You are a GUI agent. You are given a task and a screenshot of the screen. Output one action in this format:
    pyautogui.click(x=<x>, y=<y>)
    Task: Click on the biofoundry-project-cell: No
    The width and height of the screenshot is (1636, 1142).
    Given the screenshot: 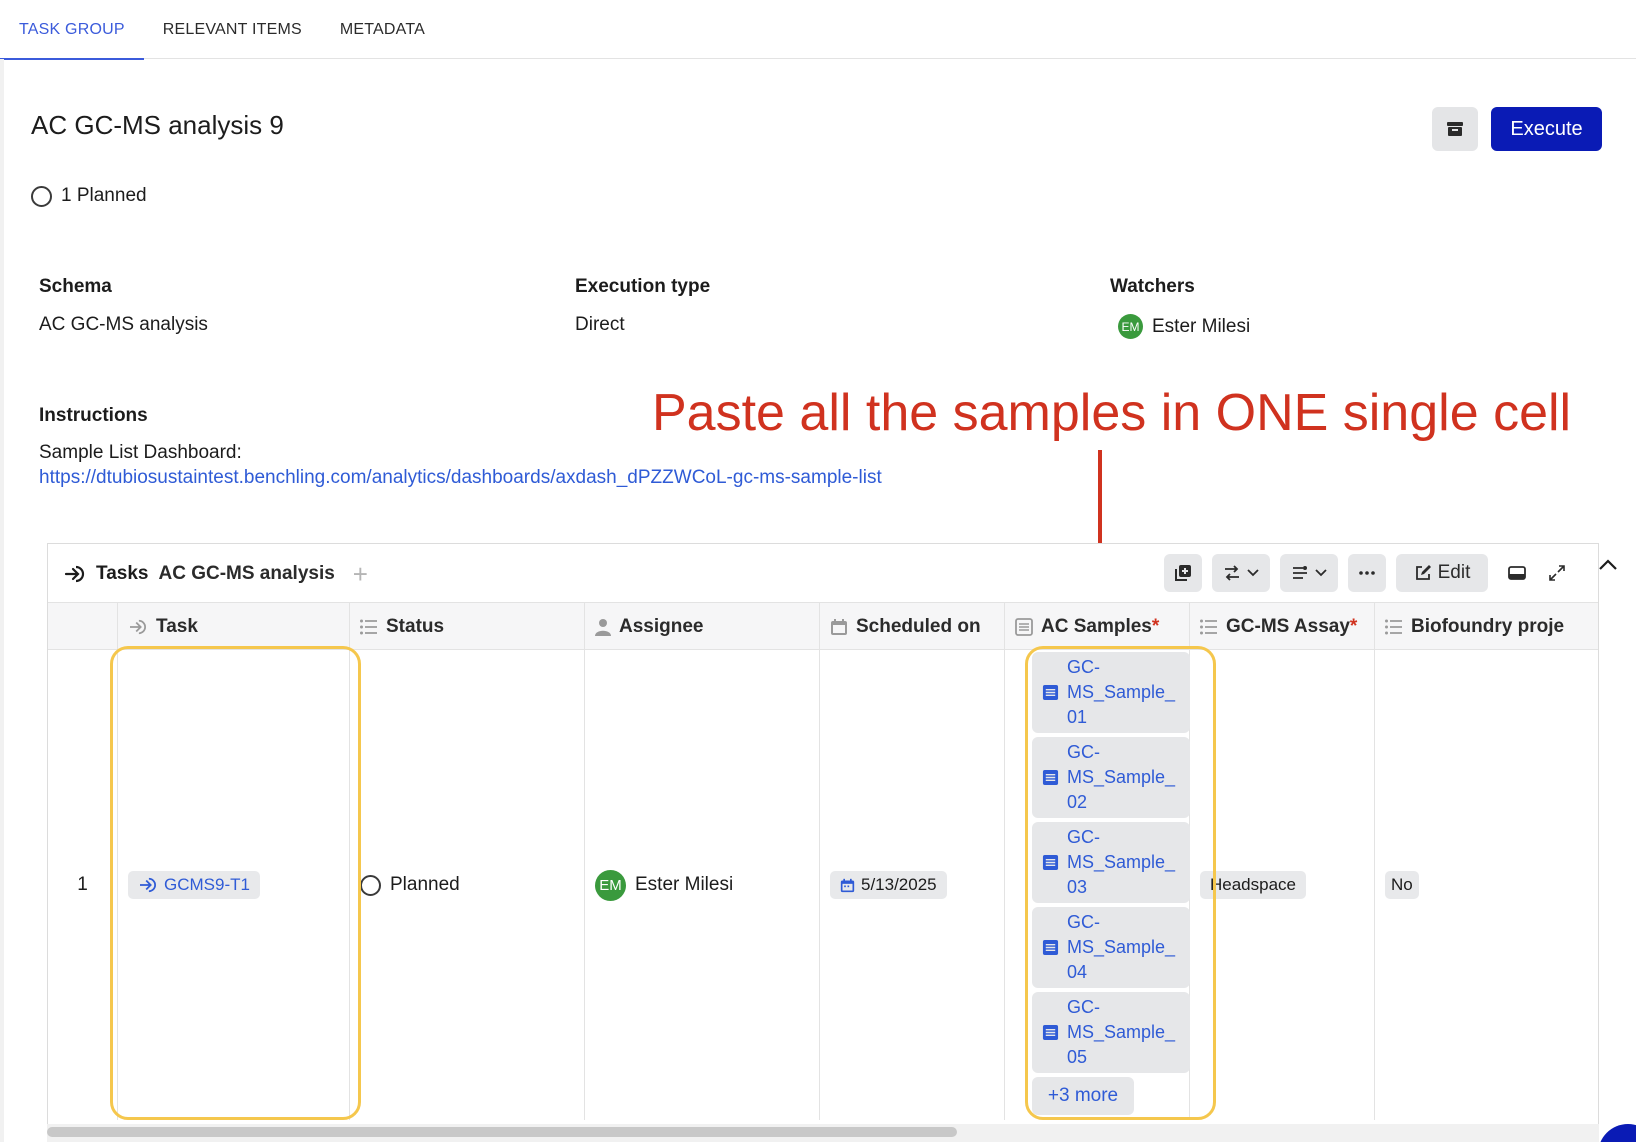 What is the action you would take?
    pyautogui.click(x=1486, y=885)
    